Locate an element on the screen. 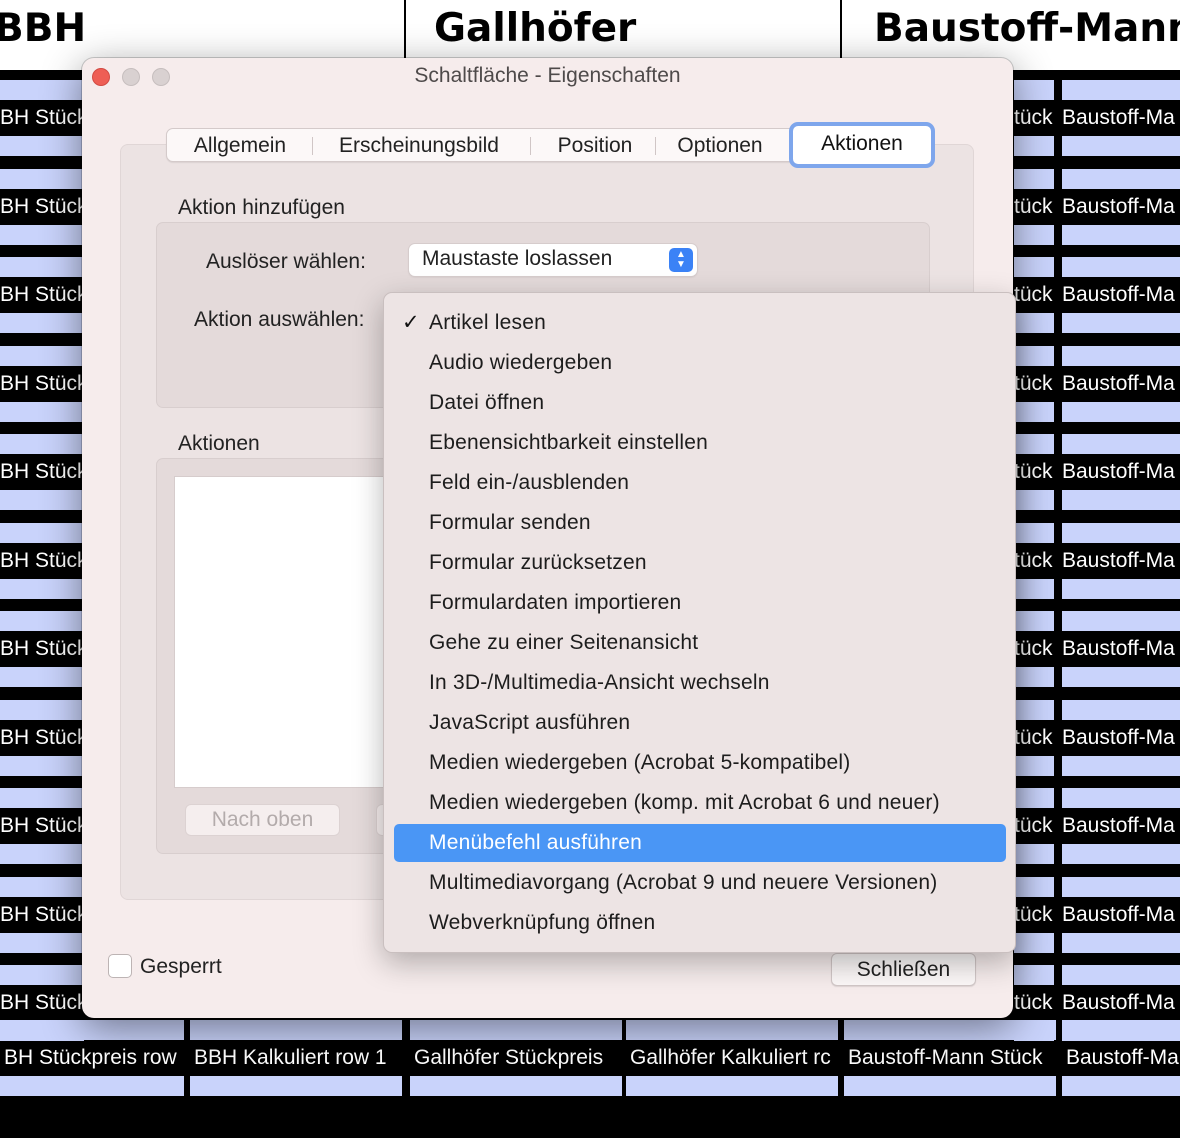  tab-aktionen: Aktionen is located at coordinates (862, 145).